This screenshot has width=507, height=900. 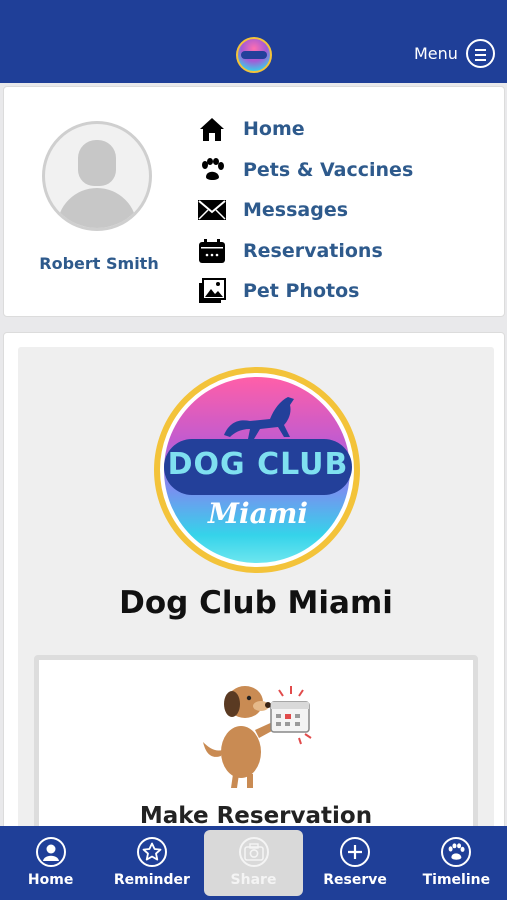 What do you see at coordinates (328, 169) in the screenshot?
I see `nav-item-label: Pets & Vaccines` at bounding box center [328, 169].